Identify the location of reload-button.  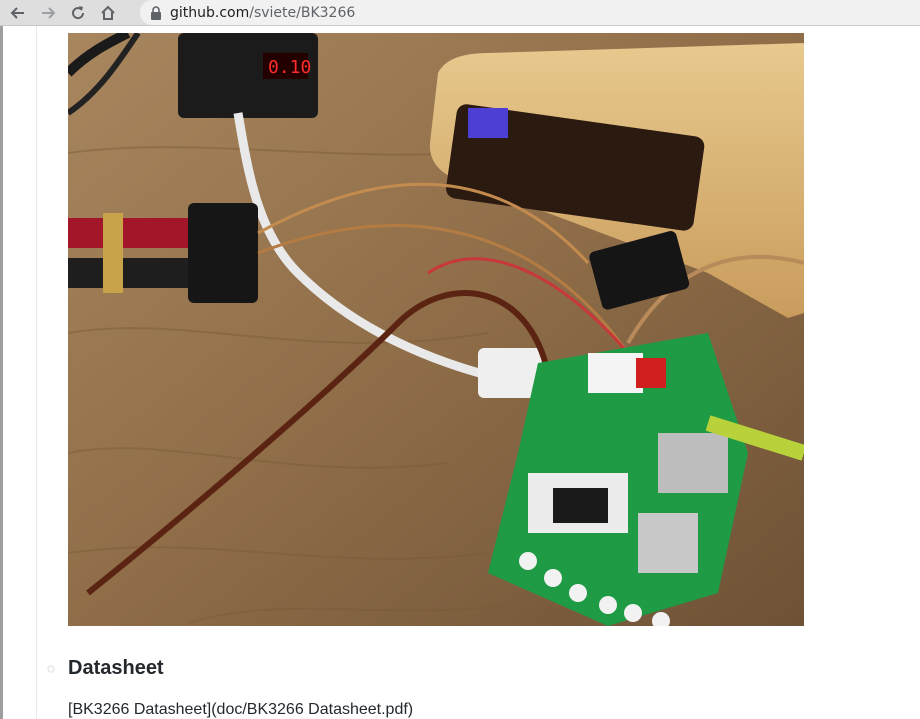
(78, 13).